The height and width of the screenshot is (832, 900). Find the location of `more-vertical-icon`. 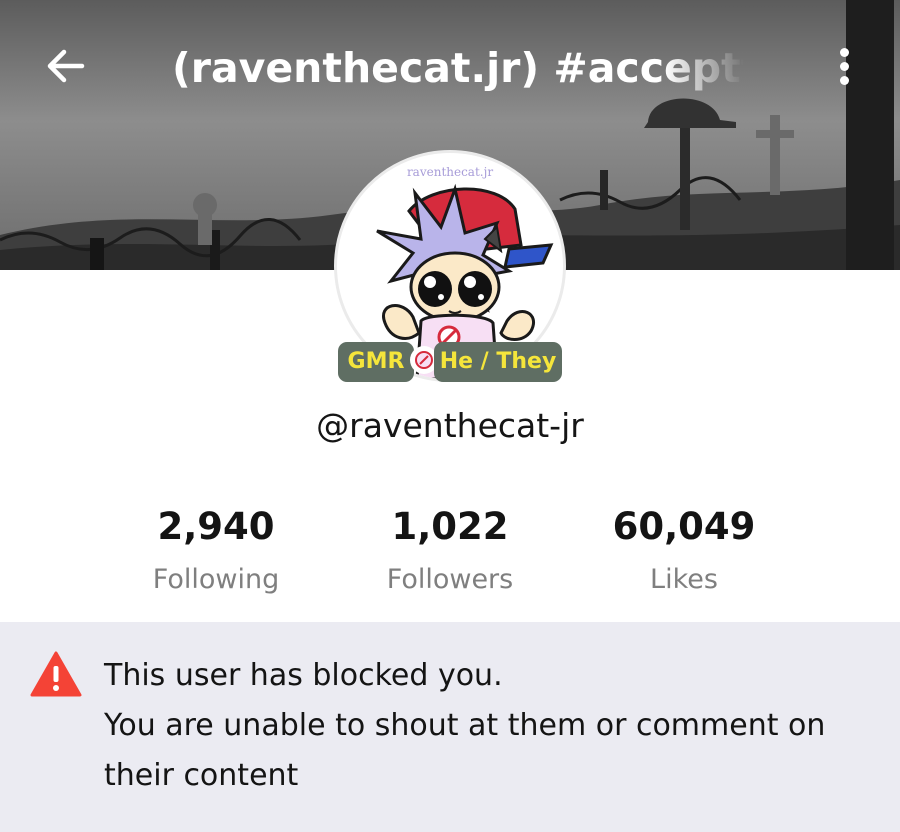

more-vertical-icon is located at coordinates (844, 52).